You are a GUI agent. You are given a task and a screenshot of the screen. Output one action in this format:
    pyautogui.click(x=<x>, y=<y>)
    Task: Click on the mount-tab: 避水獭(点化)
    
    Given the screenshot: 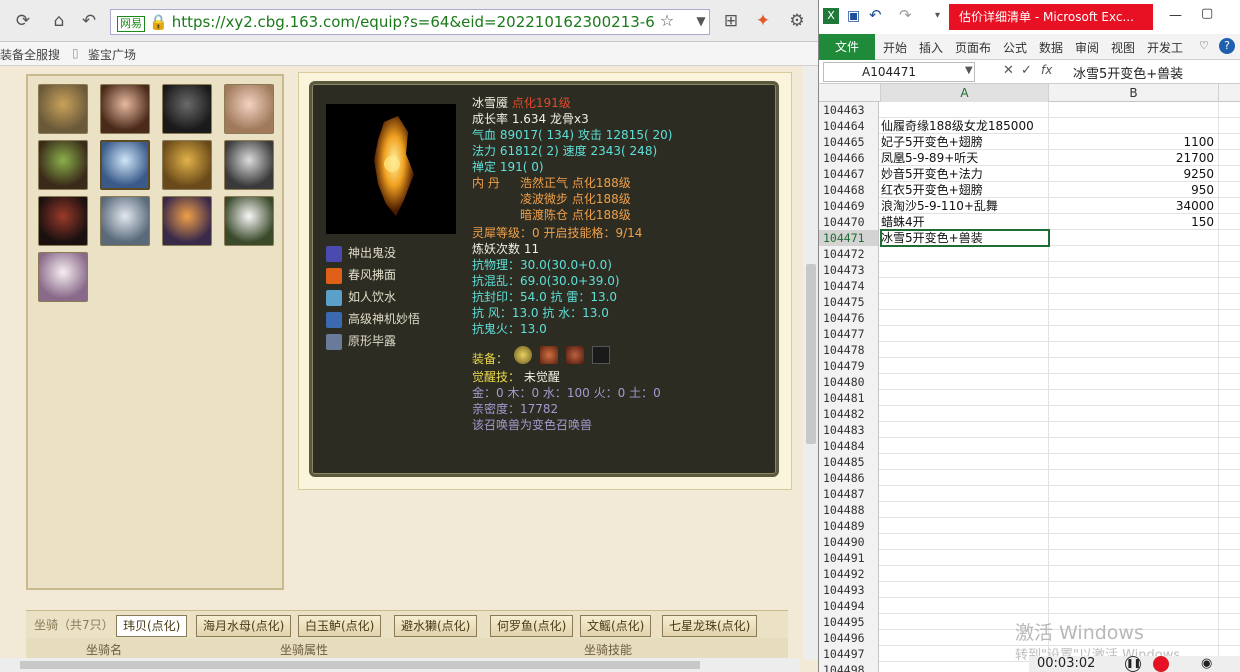 What is the action you would take?
    pyautogui.click(x=436, y=626)
    